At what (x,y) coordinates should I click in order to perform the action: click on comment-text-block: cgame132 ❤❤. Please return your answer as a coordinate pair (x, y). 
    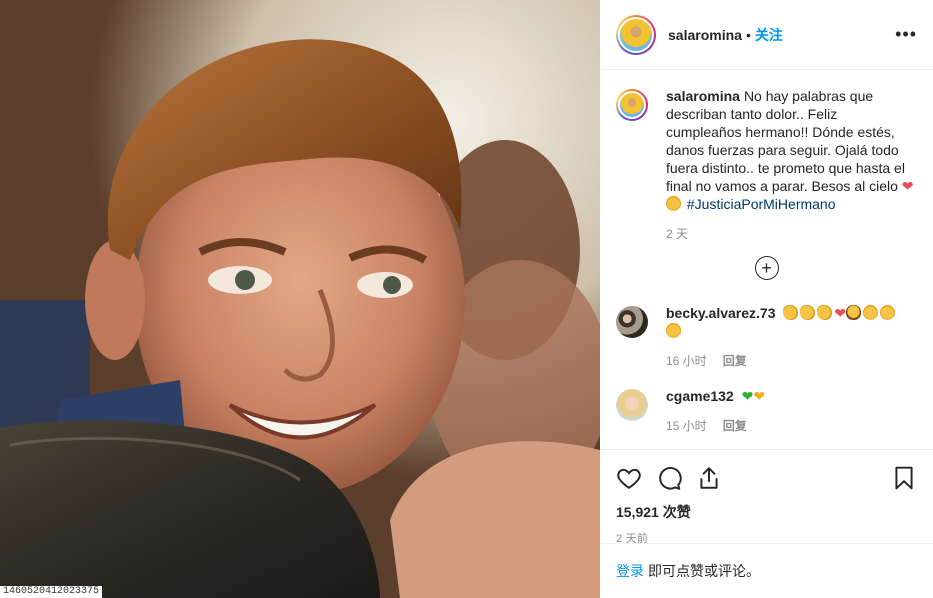
    Looking at the image, I should click on (790, 396).